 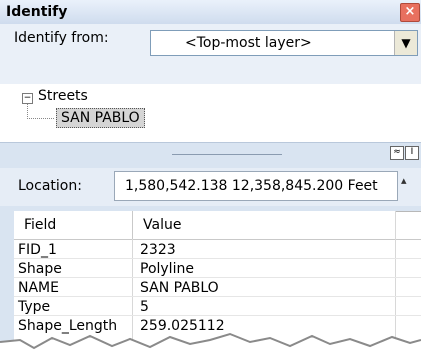 I want to click on collapse-icon: −, so click(x=27, y=98).